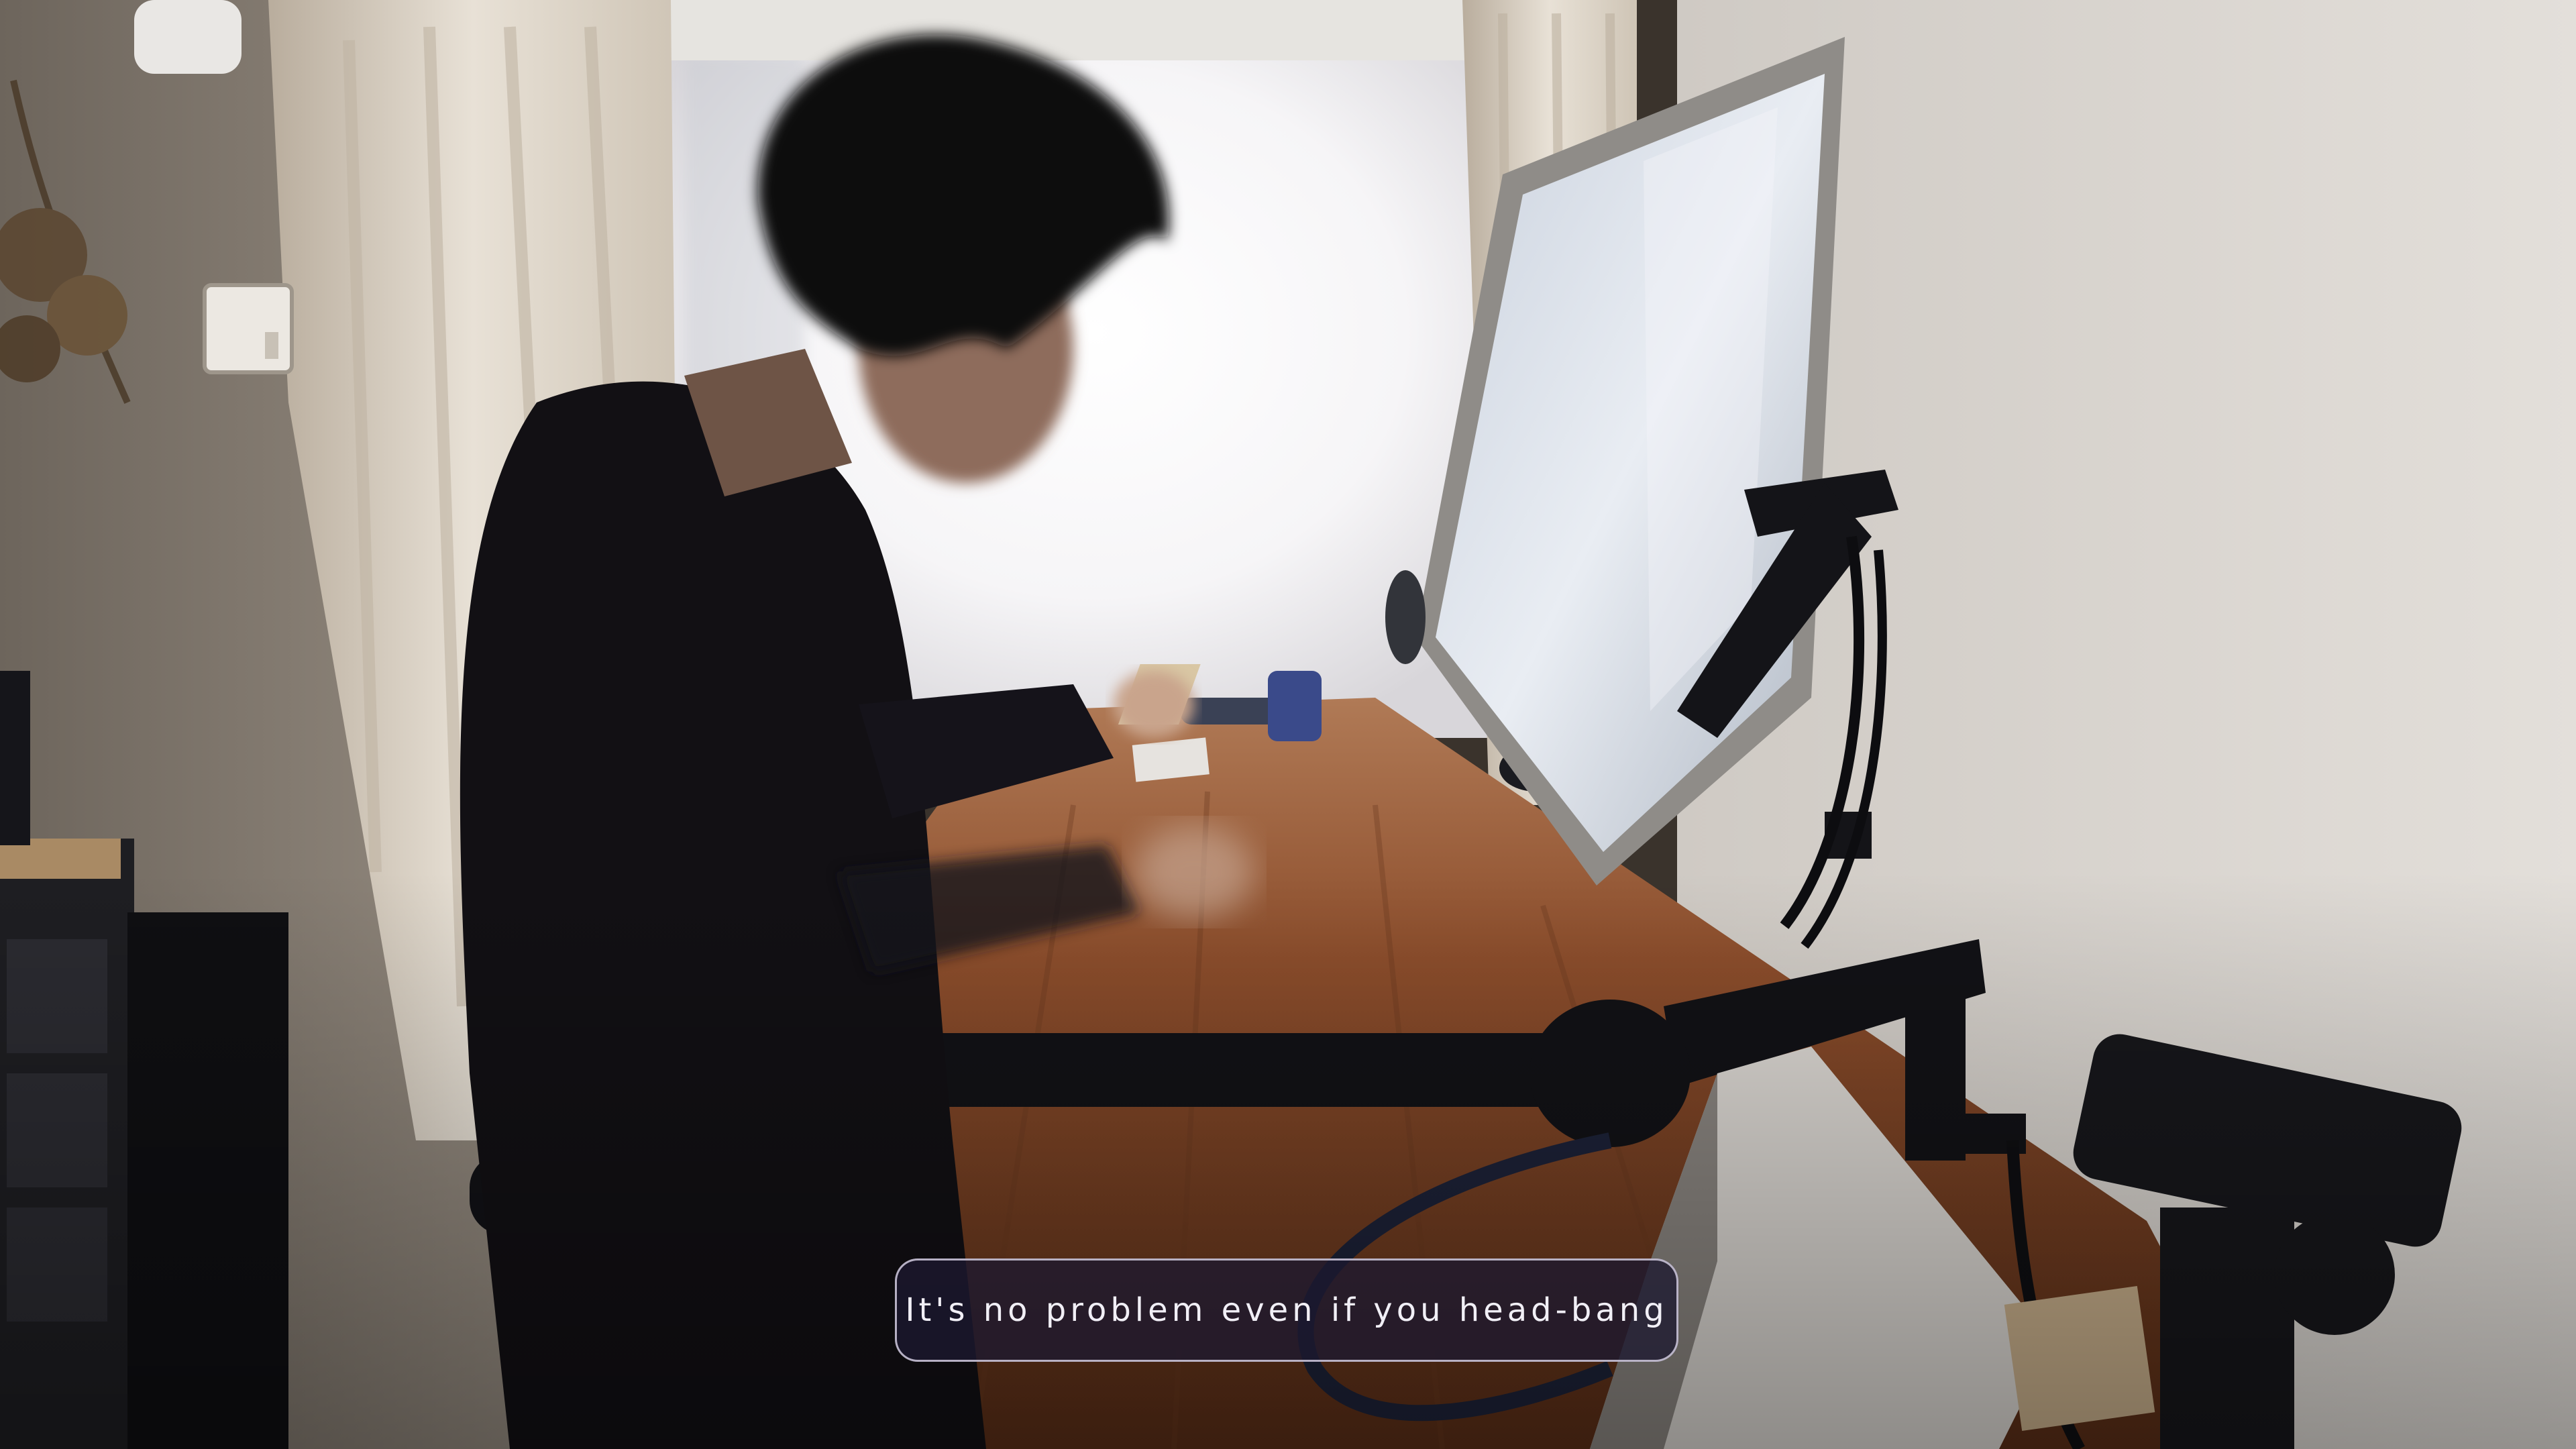  Describe the element at coordinates (248, 328) in the screenshot. I see `light-switch` at that location.